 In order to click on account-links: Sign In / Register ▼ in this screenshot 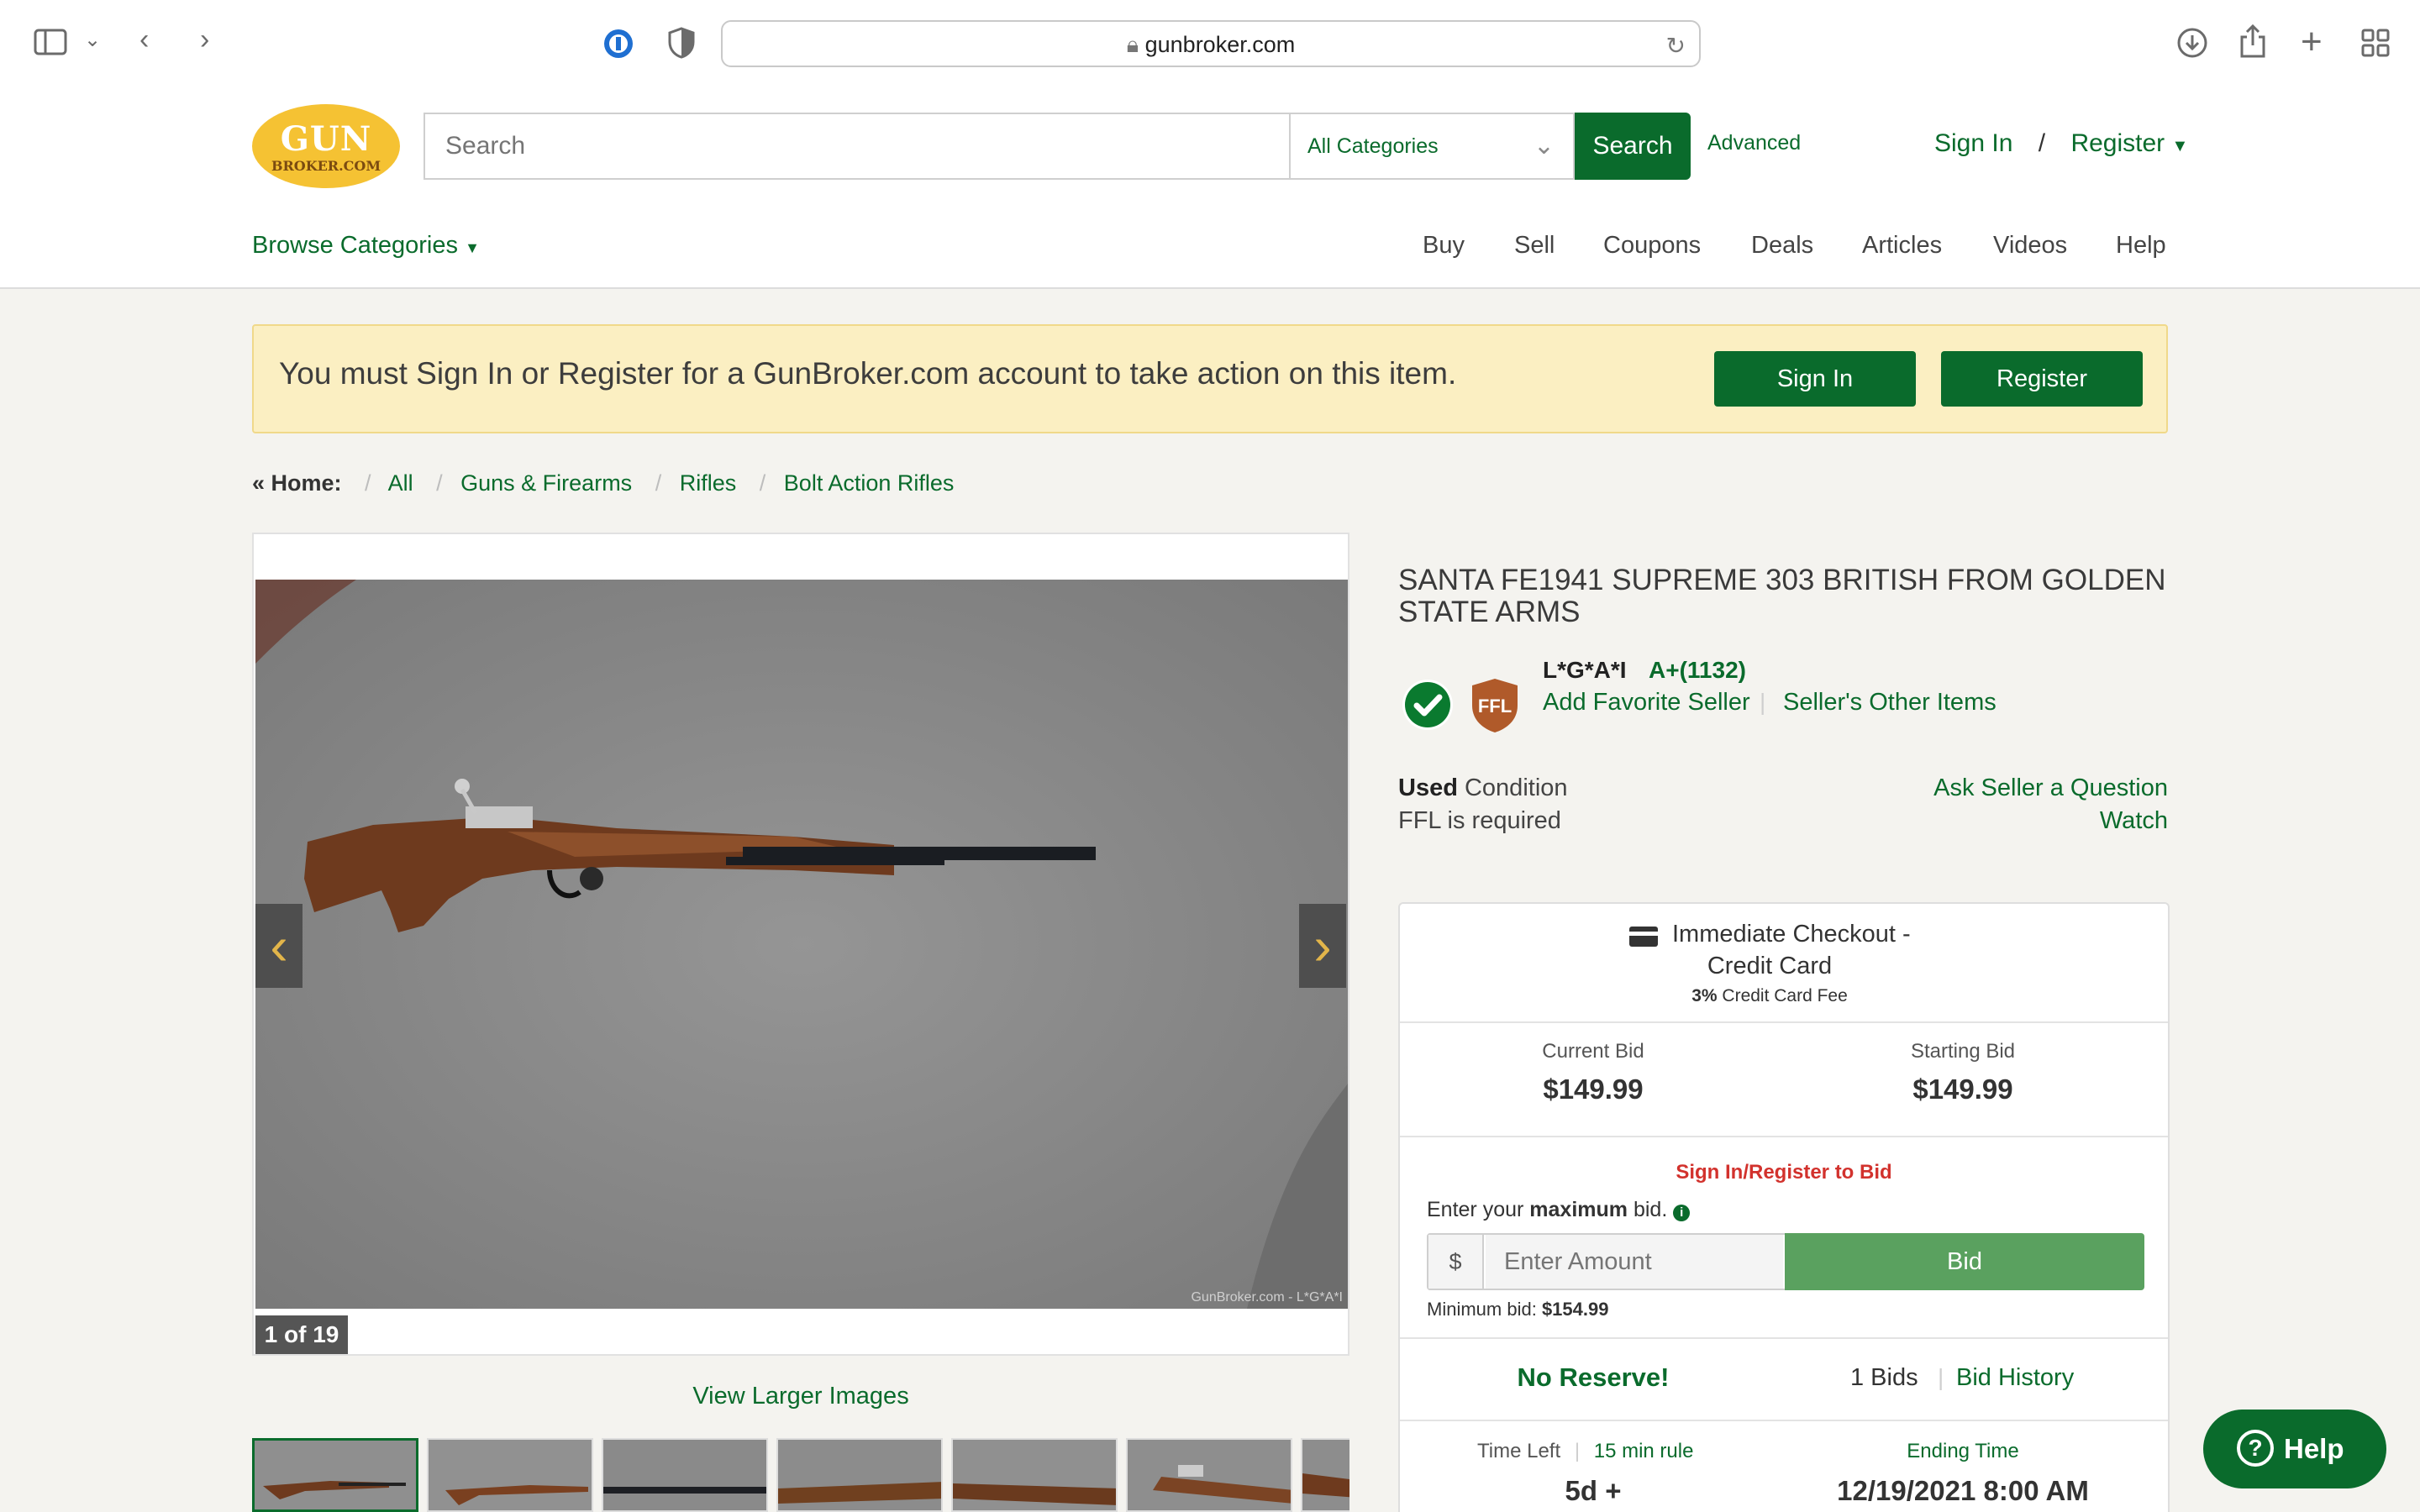, I will do `click(2061, 143)`.